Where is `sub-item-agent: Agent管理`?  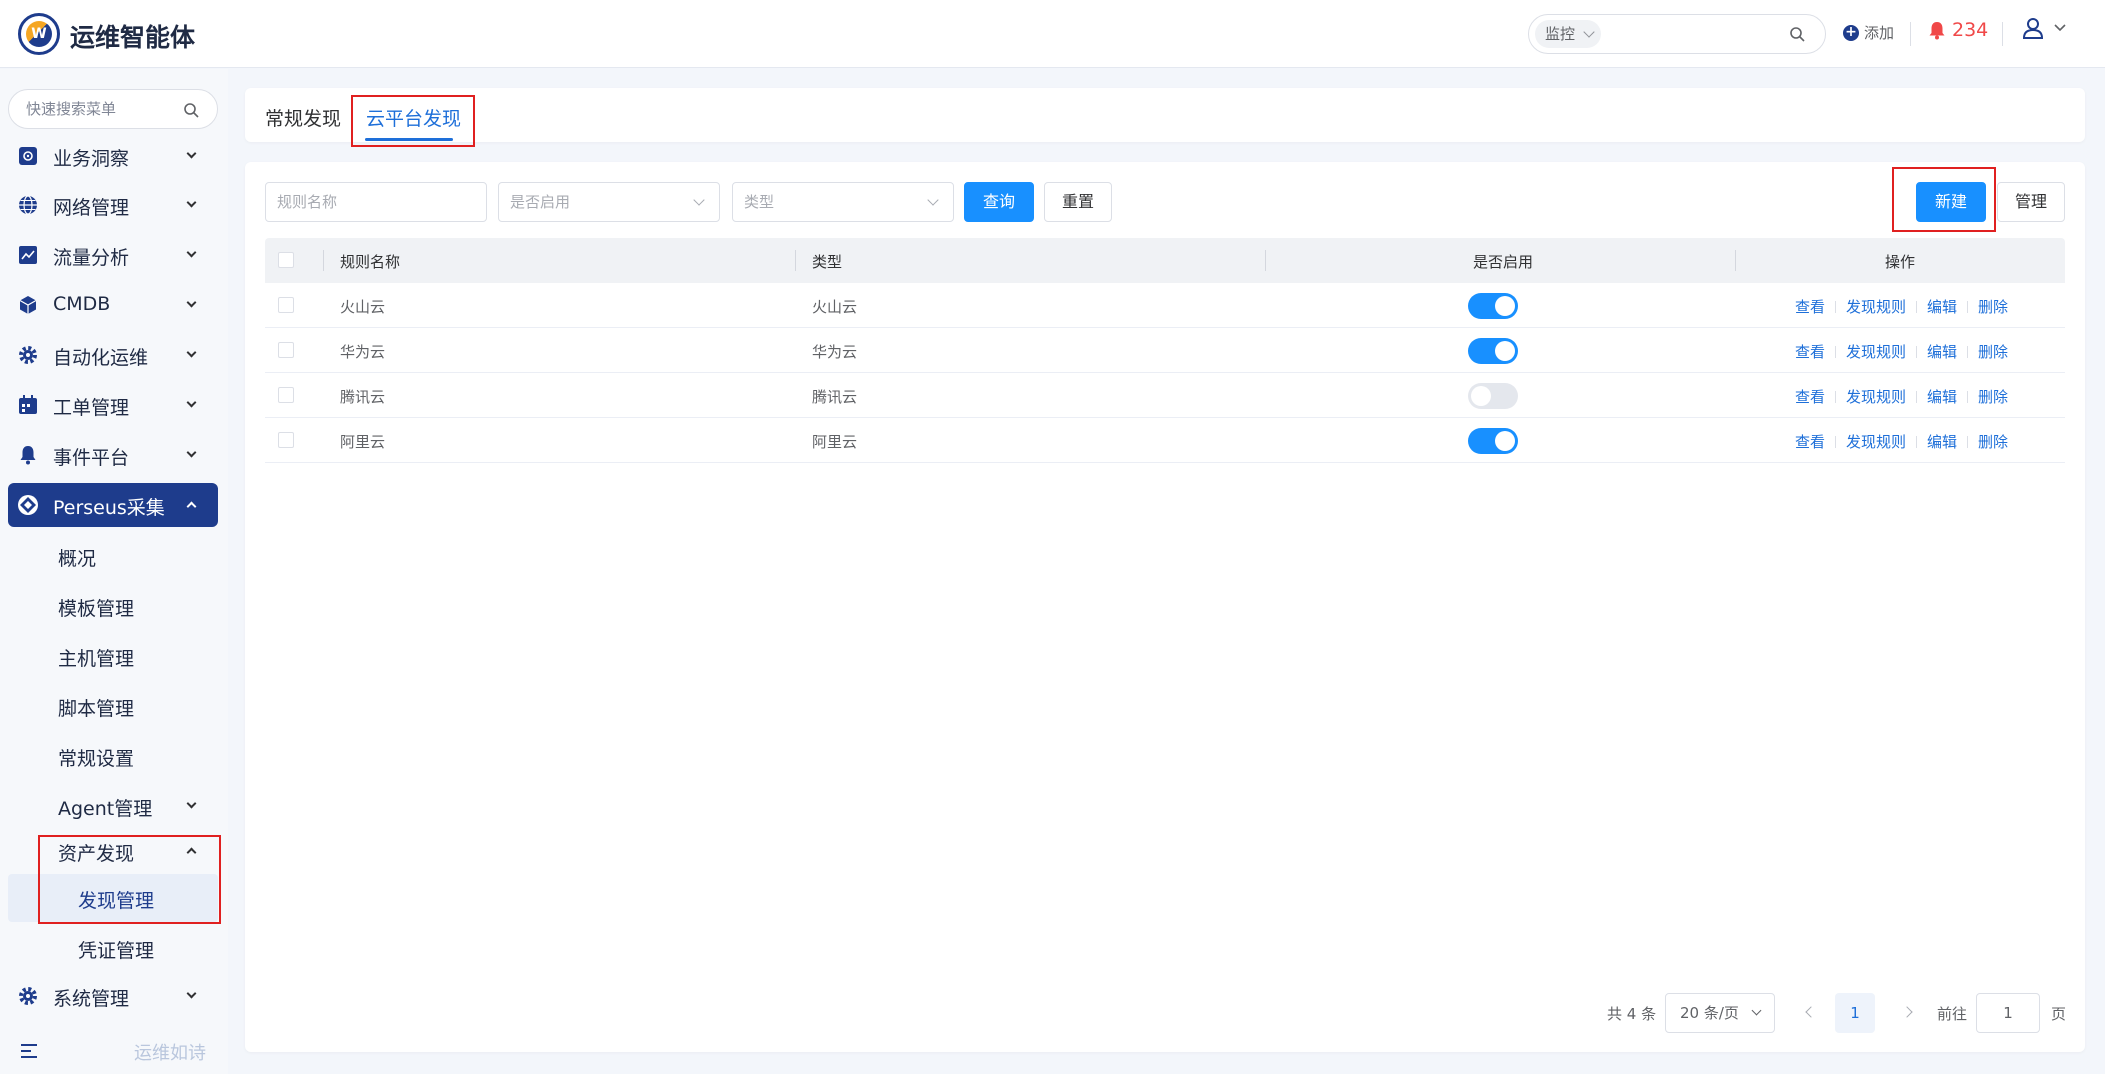
sub-item-agent: Agent管理 is located at coordinates (113, 806).